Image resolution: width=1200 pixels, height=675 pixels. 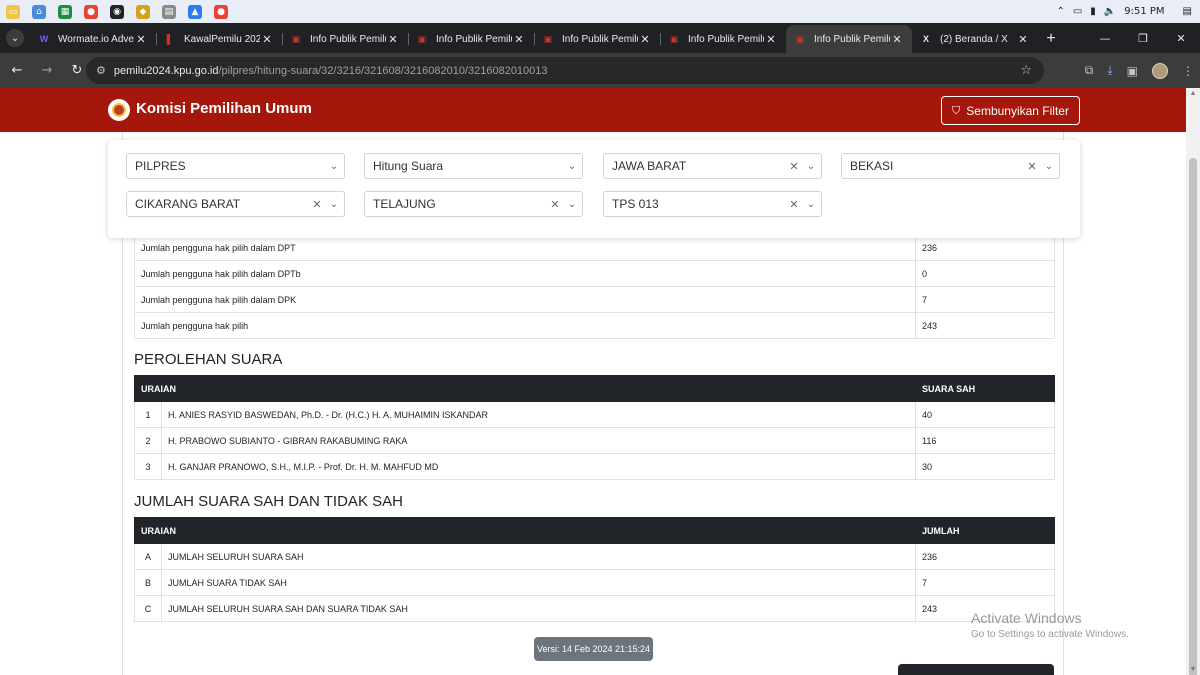 What do you see at coordinates (39, 11) in the screenshot?
I see `home-icon: ⌂` at bounding box center [39, 11].